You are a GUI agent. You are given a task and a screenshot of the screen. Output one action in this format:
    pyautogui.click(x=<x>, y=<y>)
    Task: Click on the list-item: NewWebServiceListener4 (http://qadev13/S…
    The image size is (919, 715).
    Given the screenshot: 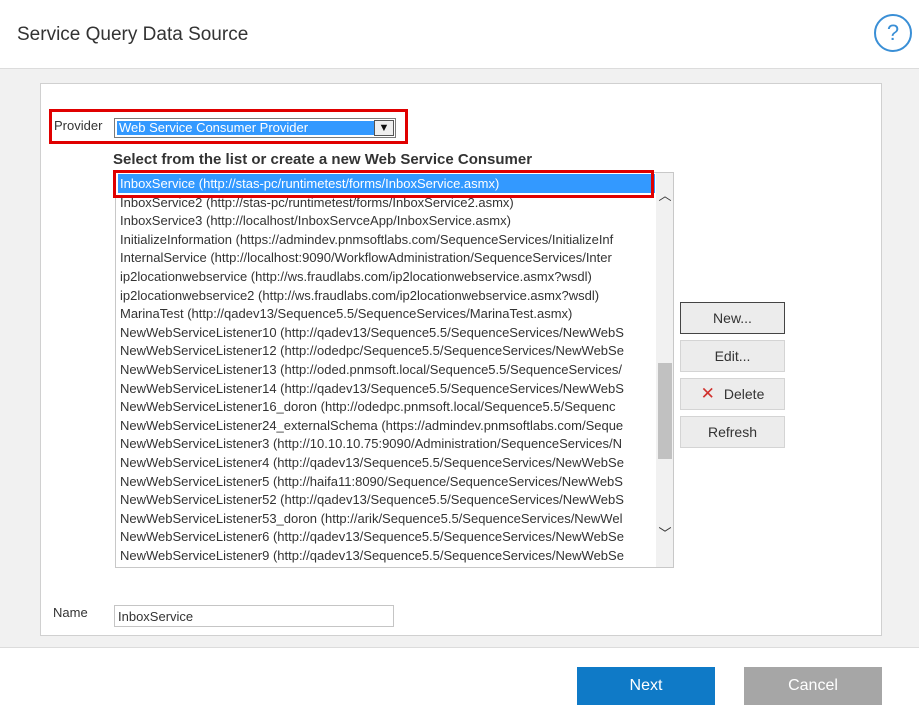 What is the action you would take?
    pyautogui.click(x=386, y=462)
    